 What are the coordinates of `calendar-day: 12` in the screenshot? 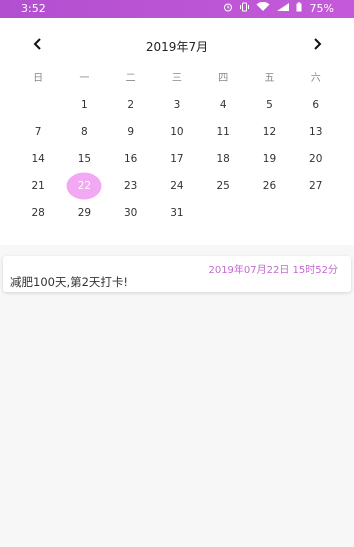 It's located at (269, 131).